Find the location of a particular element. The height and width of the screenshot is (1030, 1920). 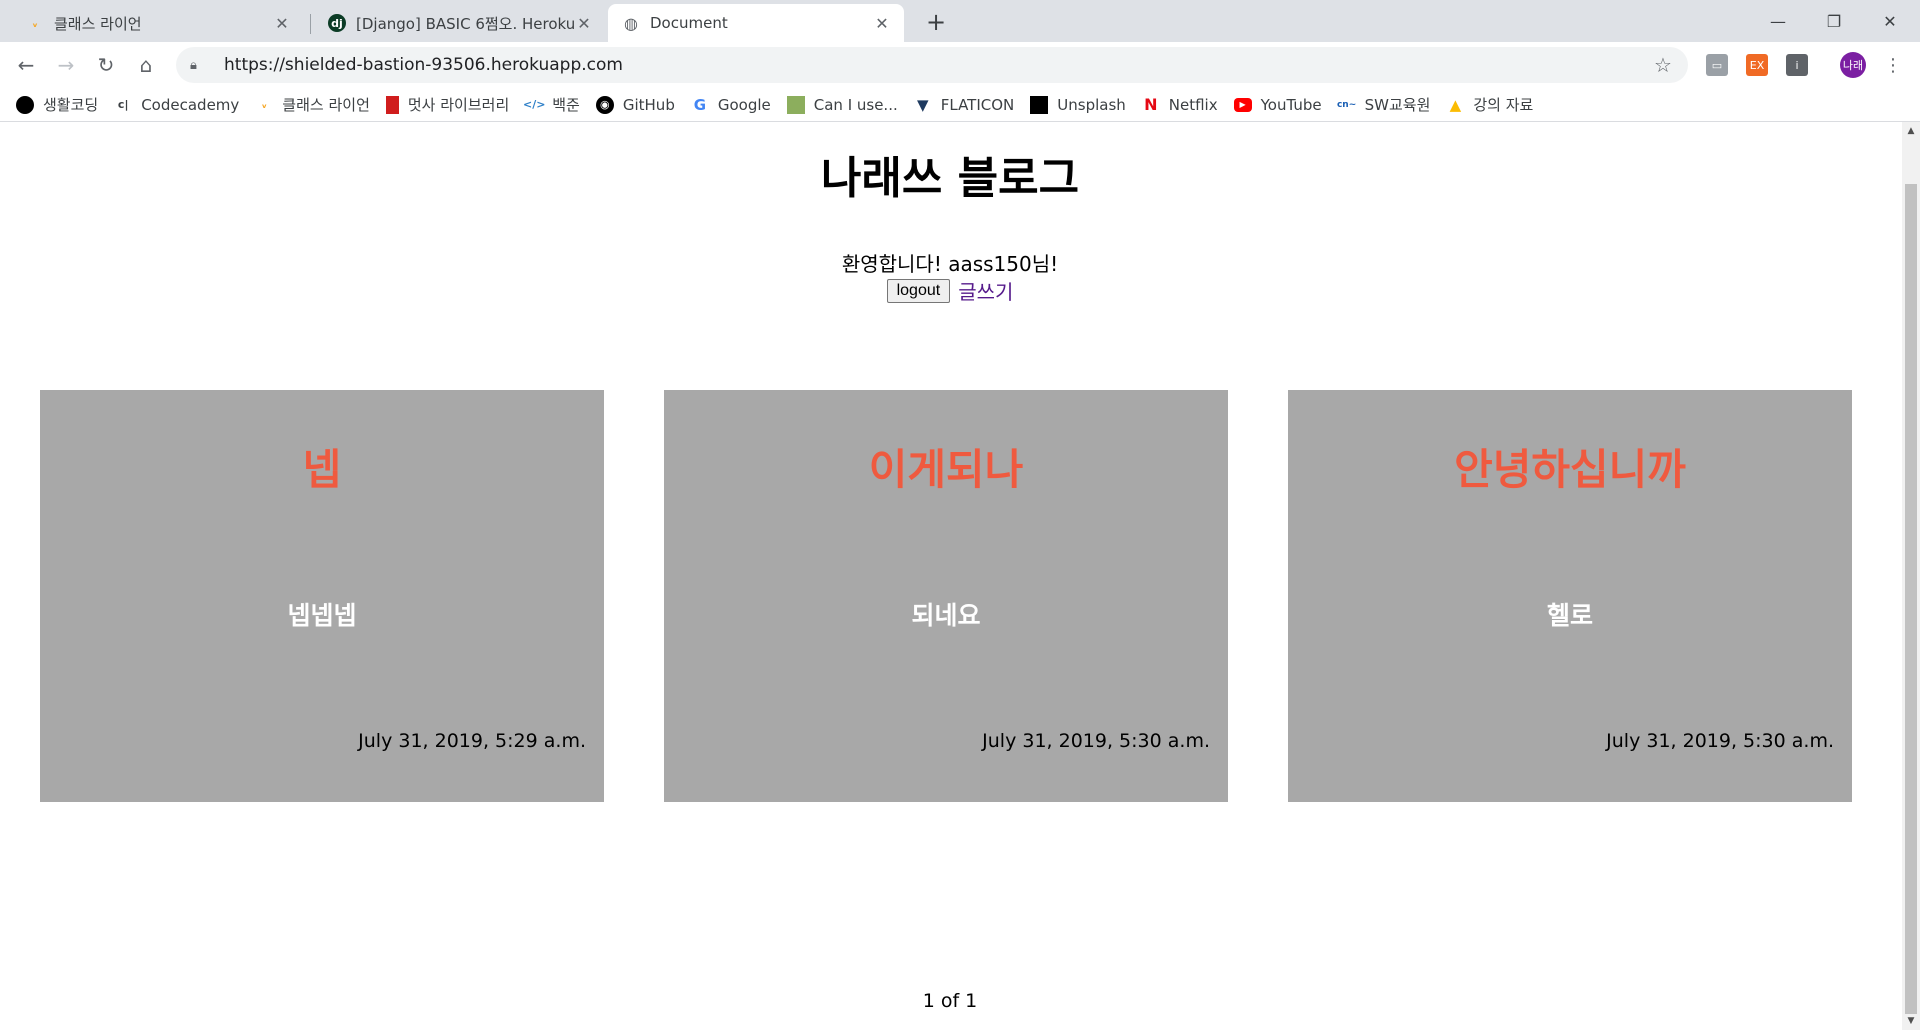

post-body: 되네요 is located at coordinates (946, 615).